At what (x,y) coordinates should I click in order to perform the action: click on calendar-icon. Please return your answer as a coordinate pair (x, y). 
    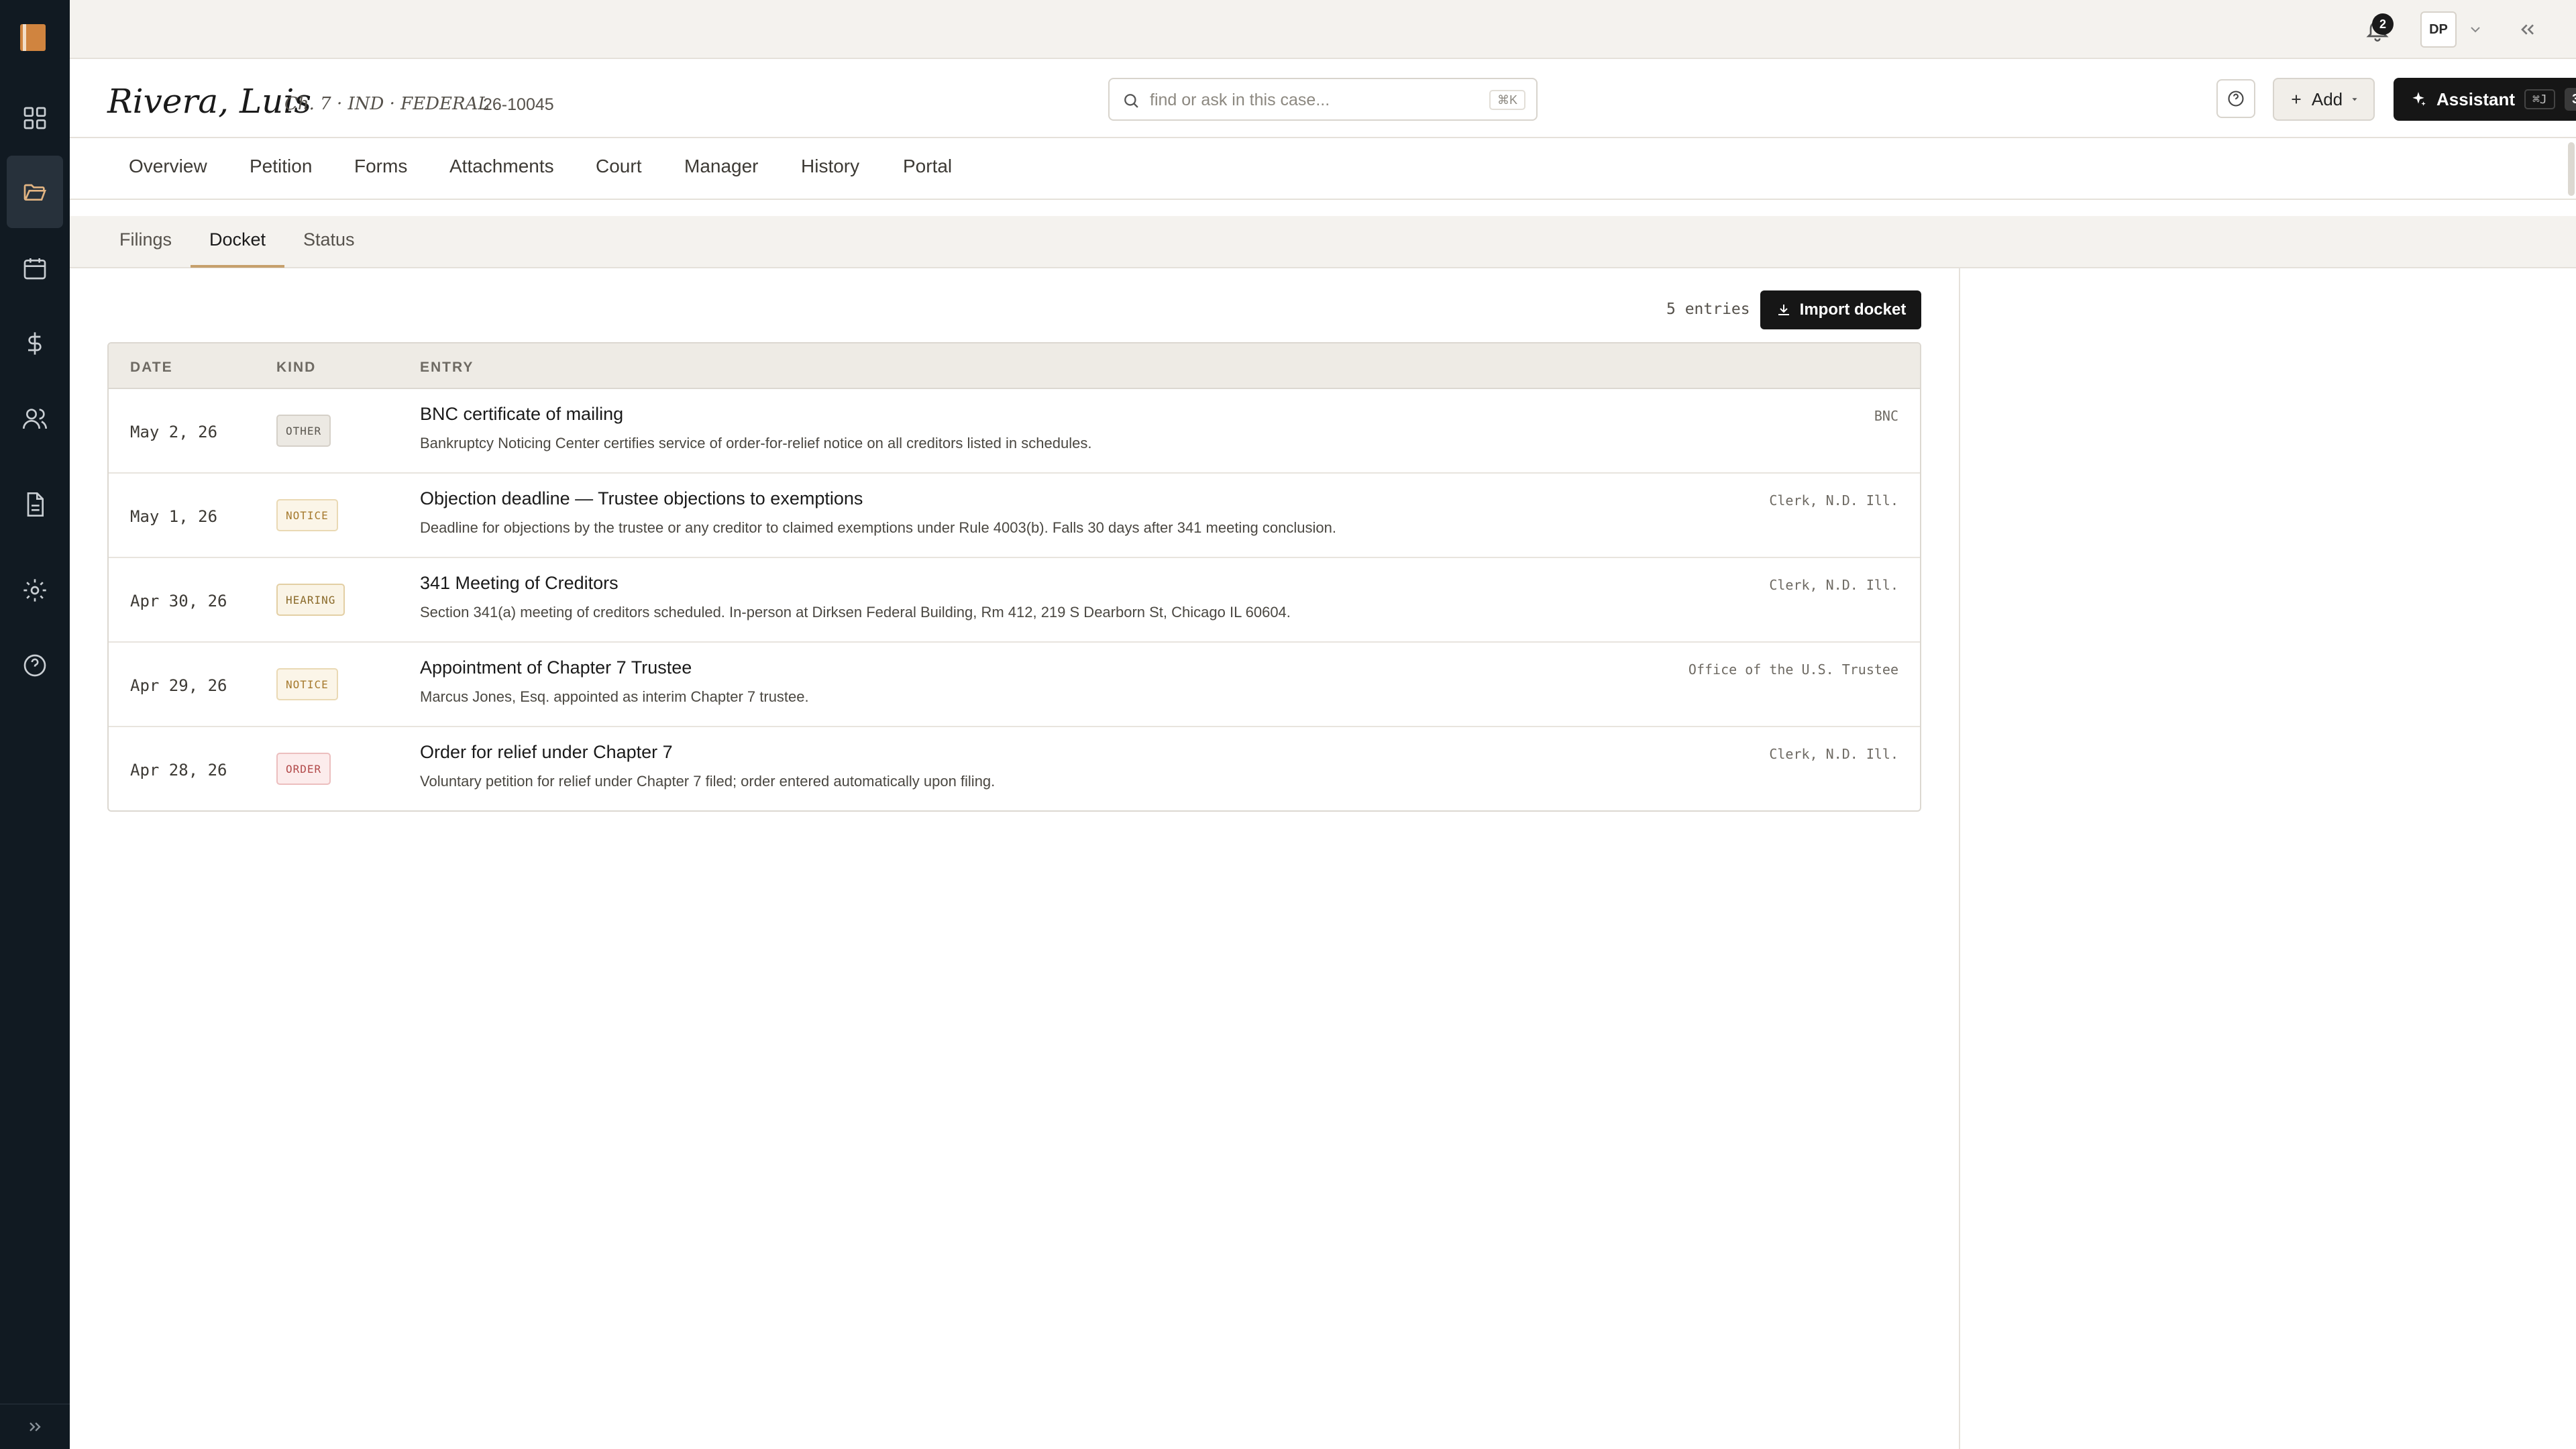
    Looking at the image, I should click on (34, 269).